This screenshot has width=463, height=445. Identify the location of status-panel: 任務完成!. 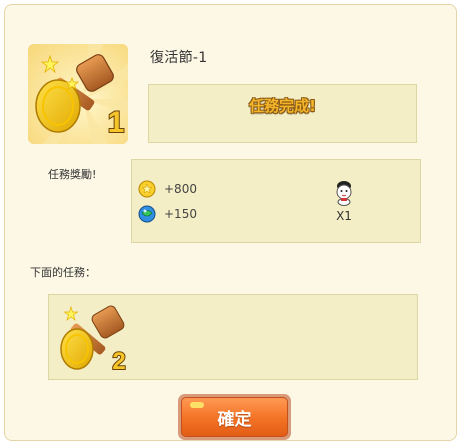
(282, 113).